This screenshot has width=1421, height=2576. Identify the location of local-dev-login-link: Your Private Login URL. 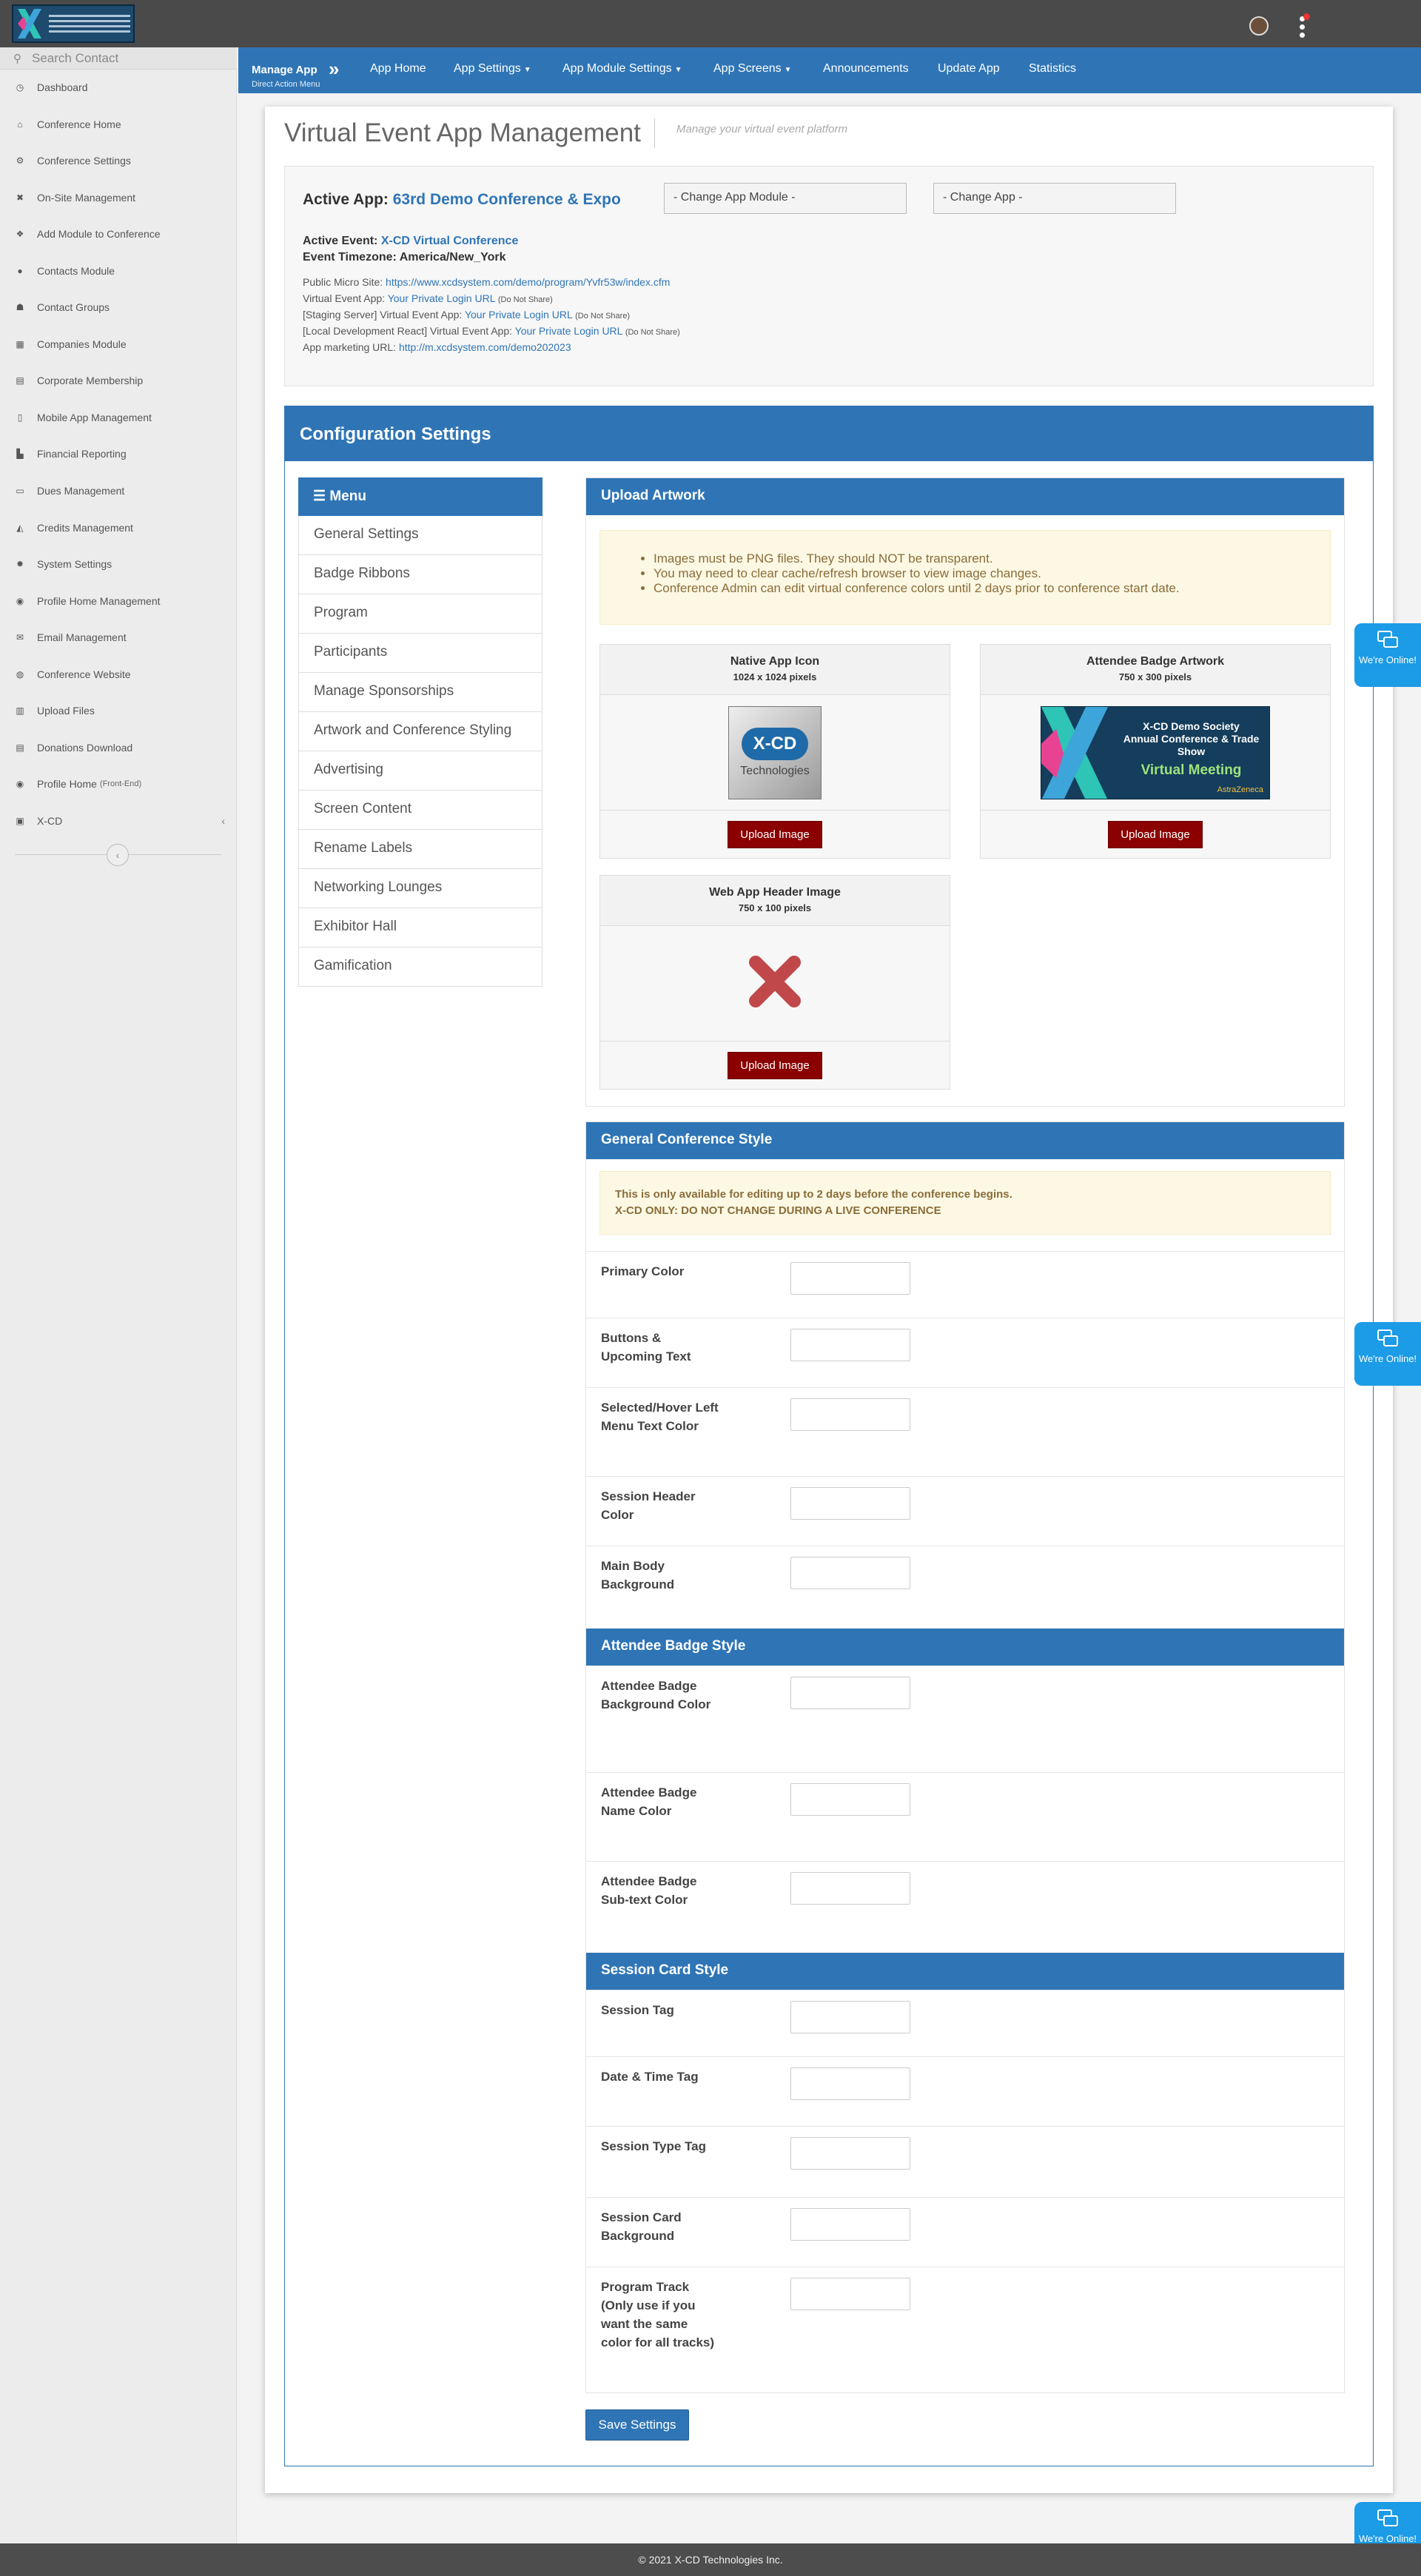
(568, 331).